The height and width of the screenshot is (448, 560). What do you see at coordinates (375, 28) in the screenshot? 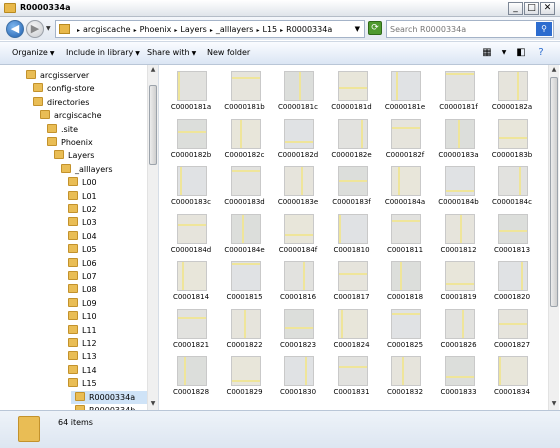
I see `refresh-button: ⟳` at bounding box center [375, 28].